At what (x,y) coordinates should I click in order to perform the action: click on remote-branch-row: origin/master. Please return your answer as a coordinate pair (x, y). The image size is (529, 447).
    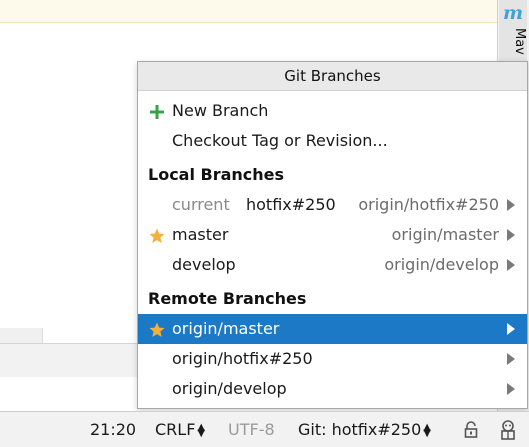
    Looking at the image, I should click on (332, 329).